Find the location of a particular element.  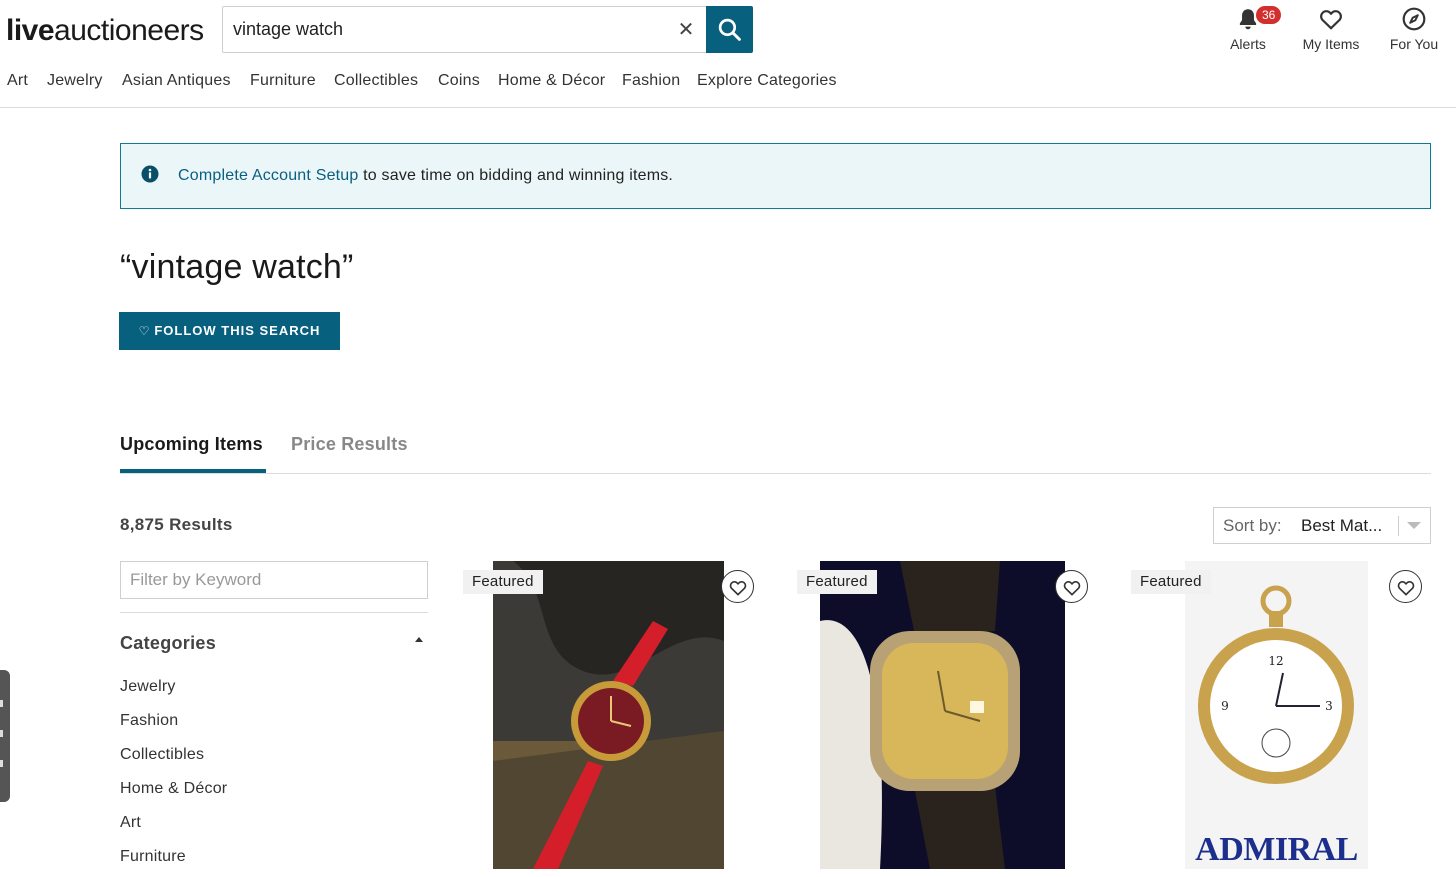

nav-art: Art is located at coordinates (17, 81).